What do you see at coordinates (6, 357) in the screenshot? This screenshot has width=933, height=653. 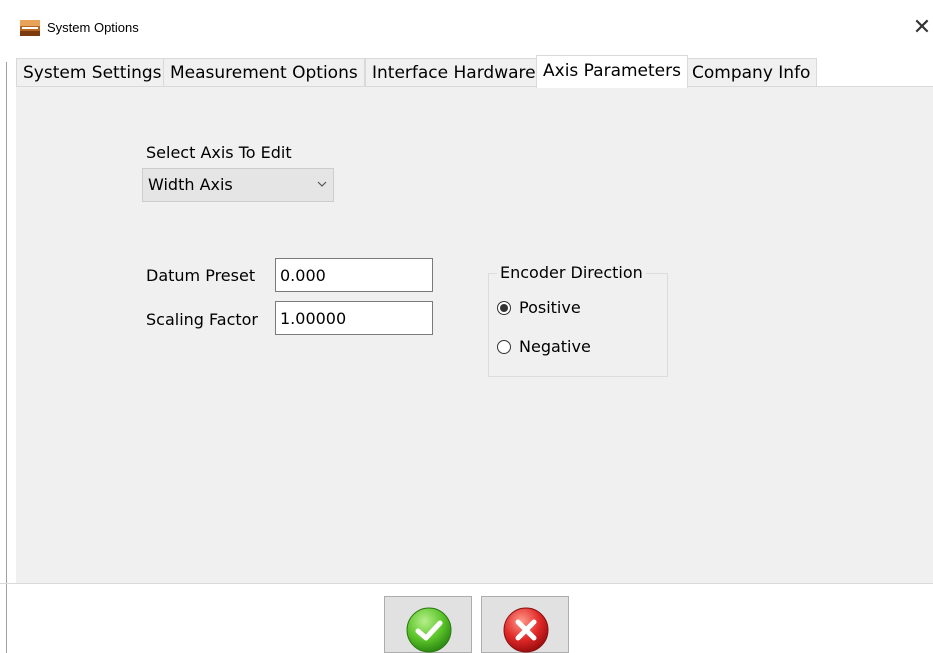 I see `window-edge` at bounding box center [6, 357].